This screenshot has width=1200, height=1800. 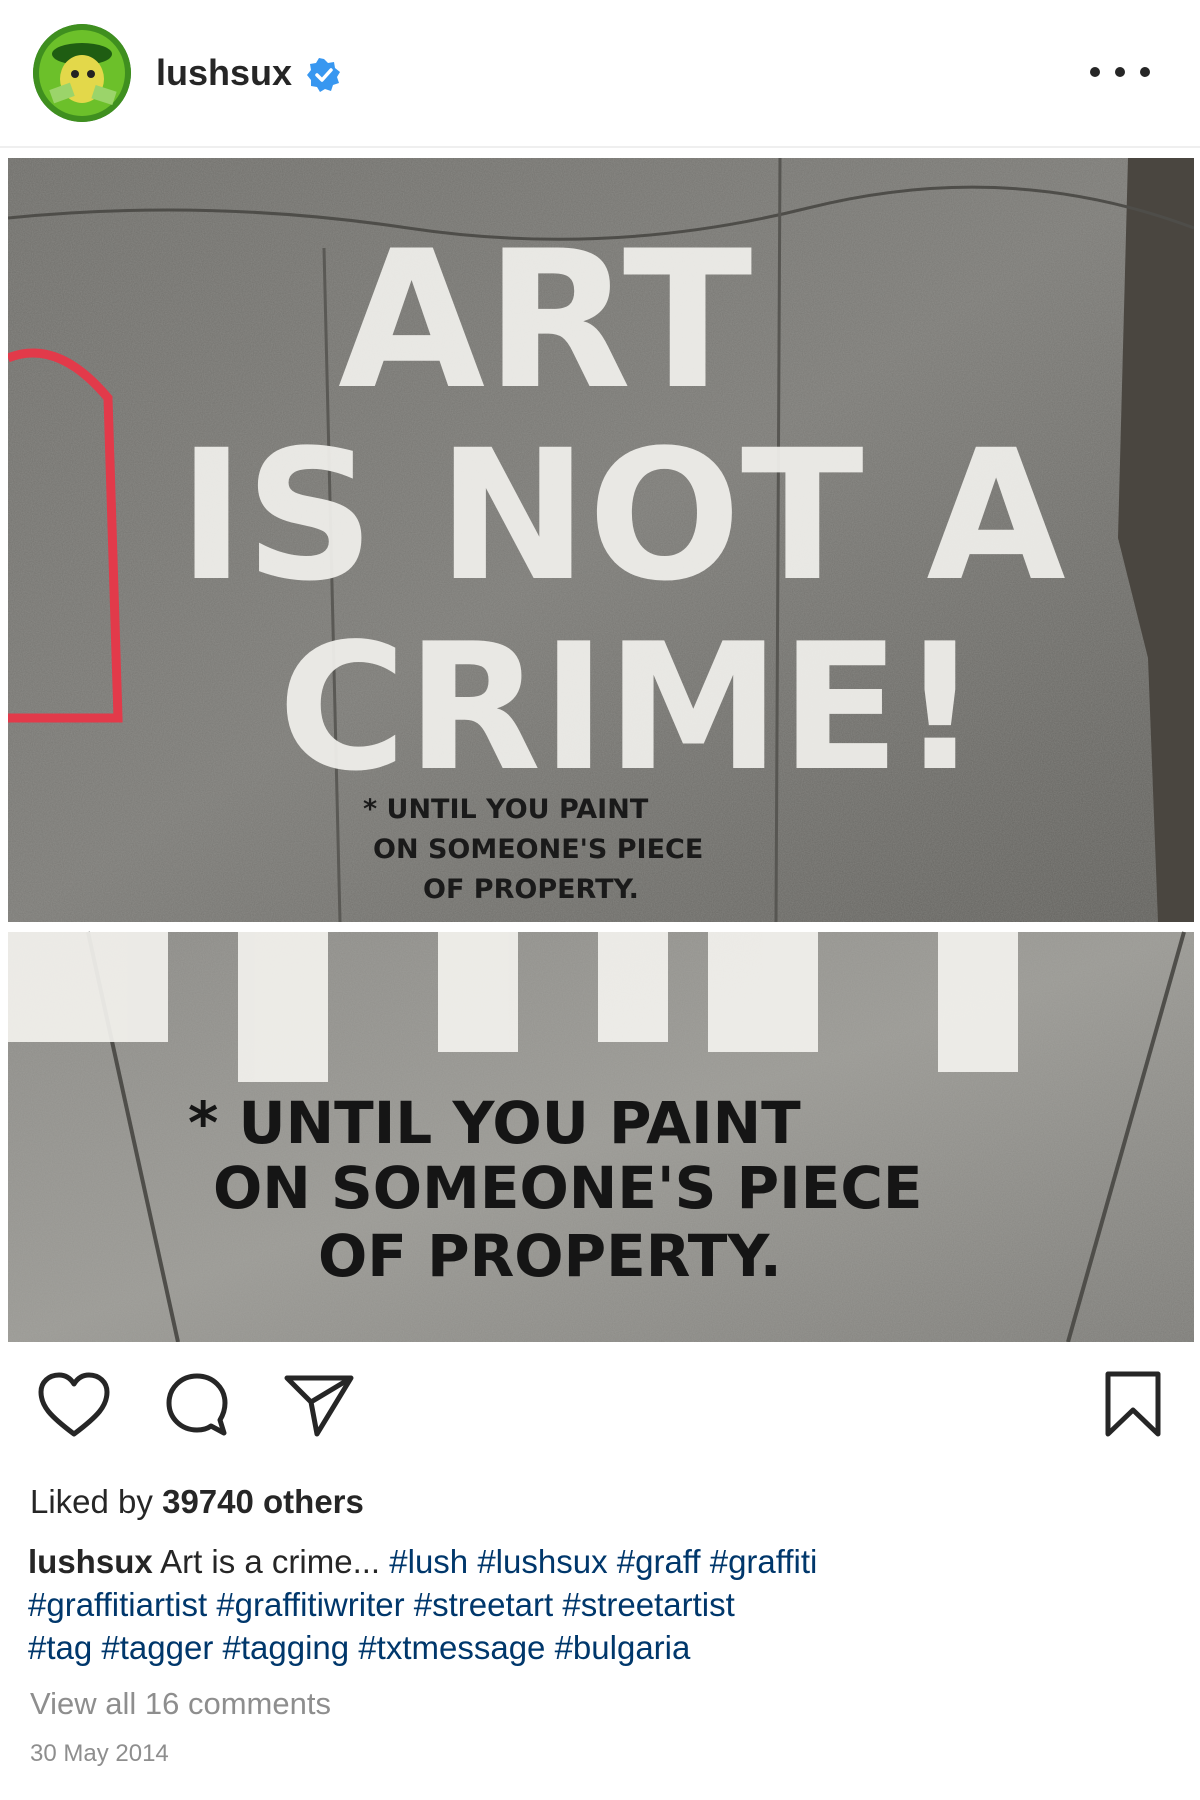 I want to click on likes-summary: Liked by 39740 others, so click(x=197, y=1502).